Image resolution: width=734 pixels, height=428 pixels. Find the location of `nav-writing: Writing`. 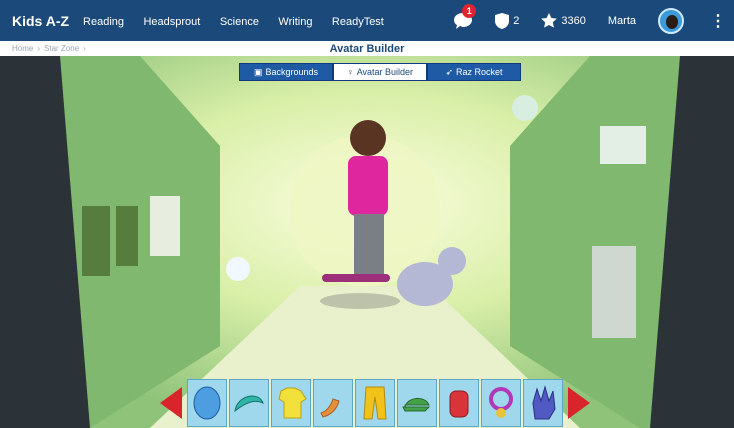

nav-writing: Writing is located at coordinates (295, 22).